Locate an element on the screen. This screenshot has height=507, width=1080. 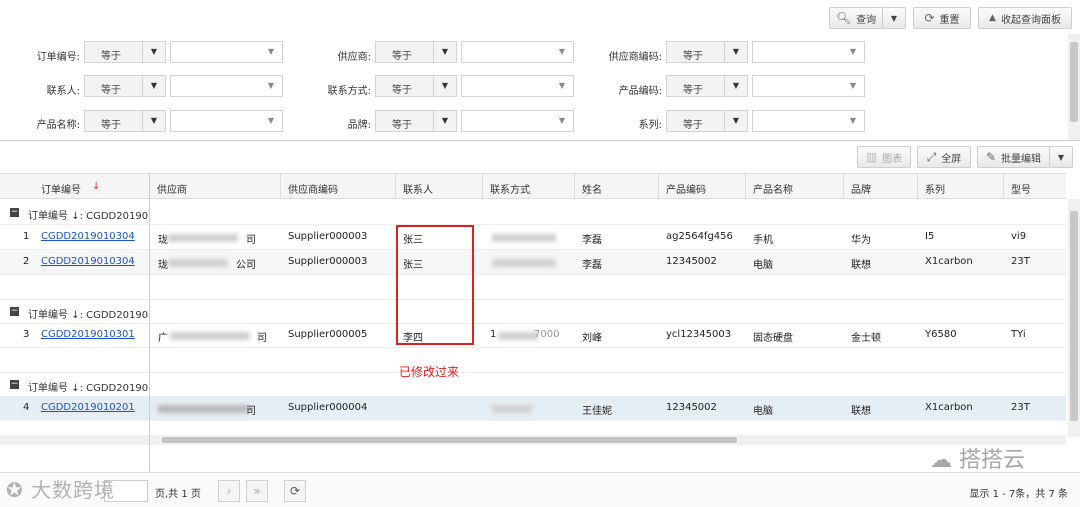
batch-edit-dropdown-button: ▼ is located at coordinates (1061, 157).